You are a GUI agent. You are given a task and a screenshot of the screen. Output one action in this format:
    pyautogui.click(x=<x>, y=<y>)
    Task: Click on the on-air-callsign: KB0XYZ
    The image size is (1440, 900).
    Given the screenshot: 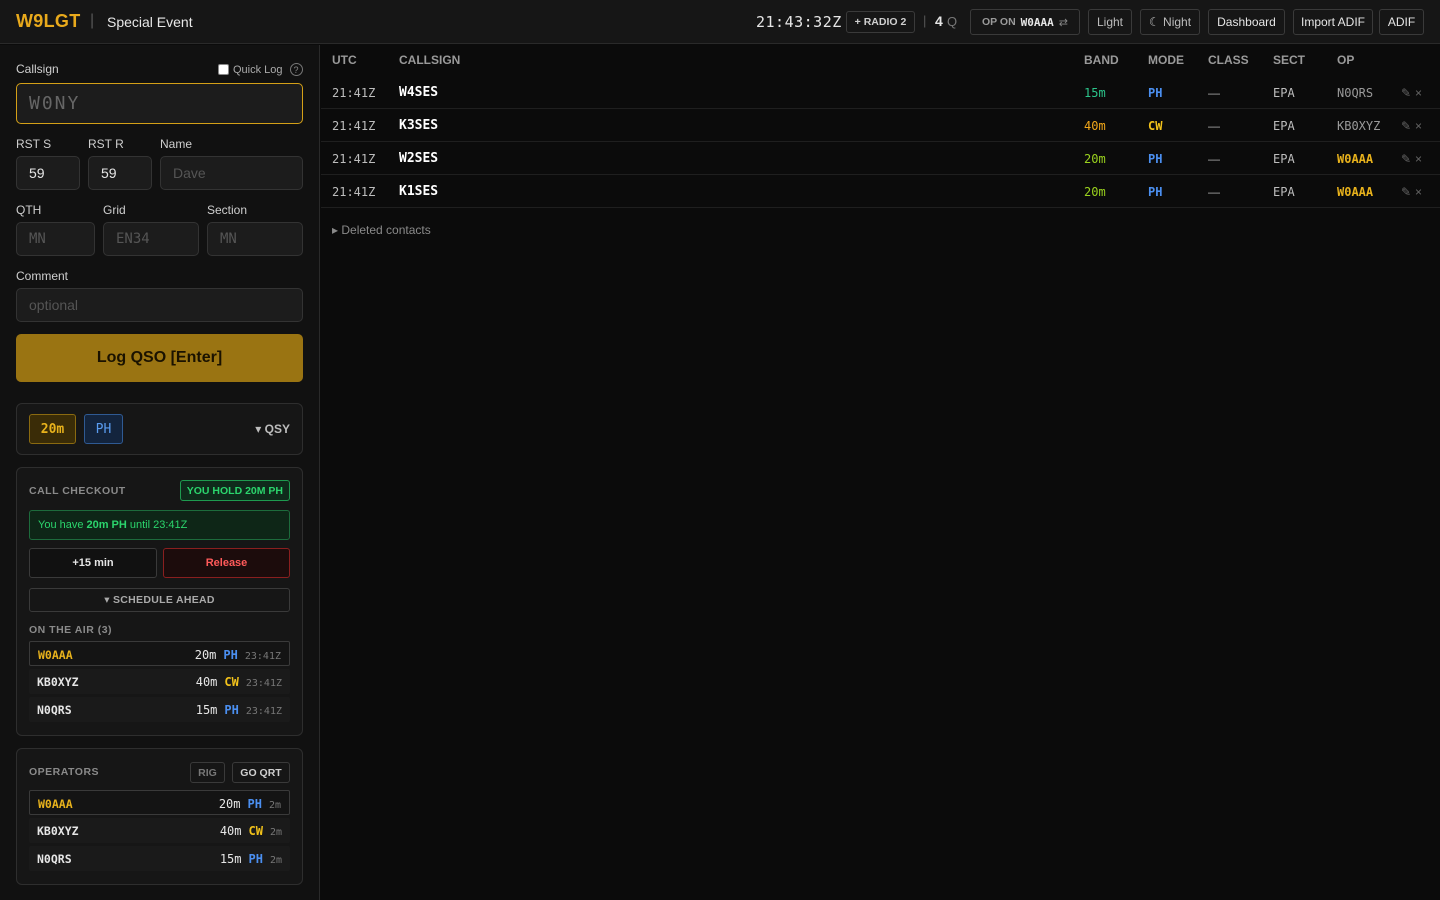 What is the action you would take?
    pyautogui.click(x=58, y=682)
    